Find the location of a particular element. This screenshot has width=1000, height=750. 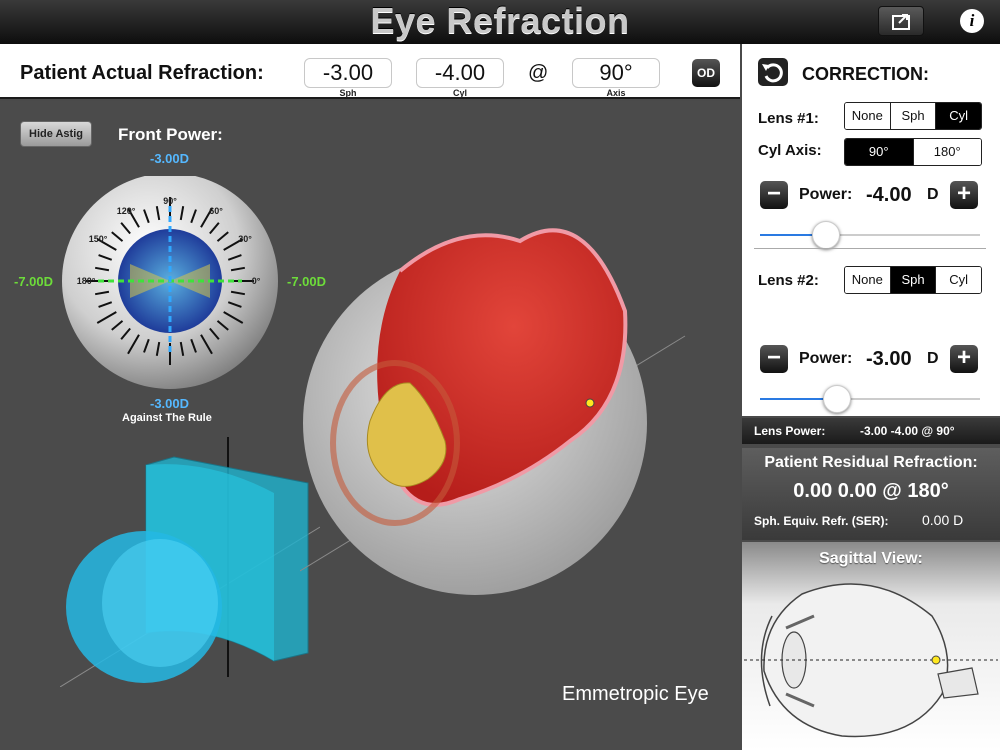

lens1-power-label: Power: is located at coordinates (826, 194).